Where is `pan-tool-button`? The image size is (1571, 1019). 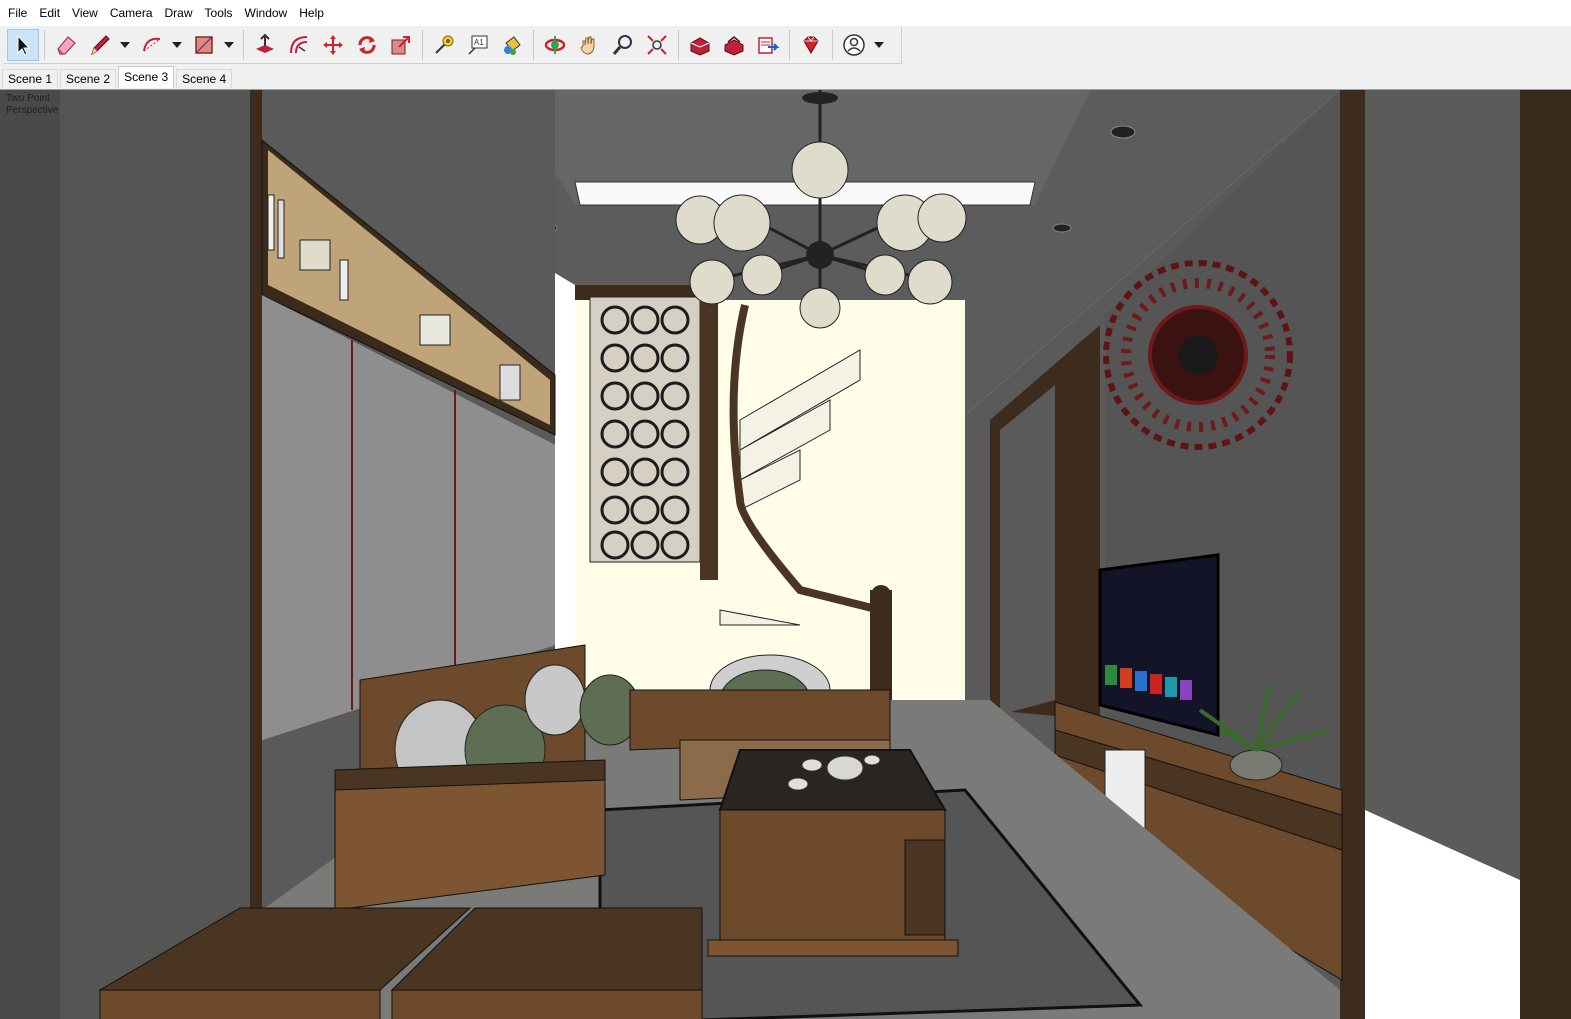
pan-tool-button is located at coordinates (589, 45).